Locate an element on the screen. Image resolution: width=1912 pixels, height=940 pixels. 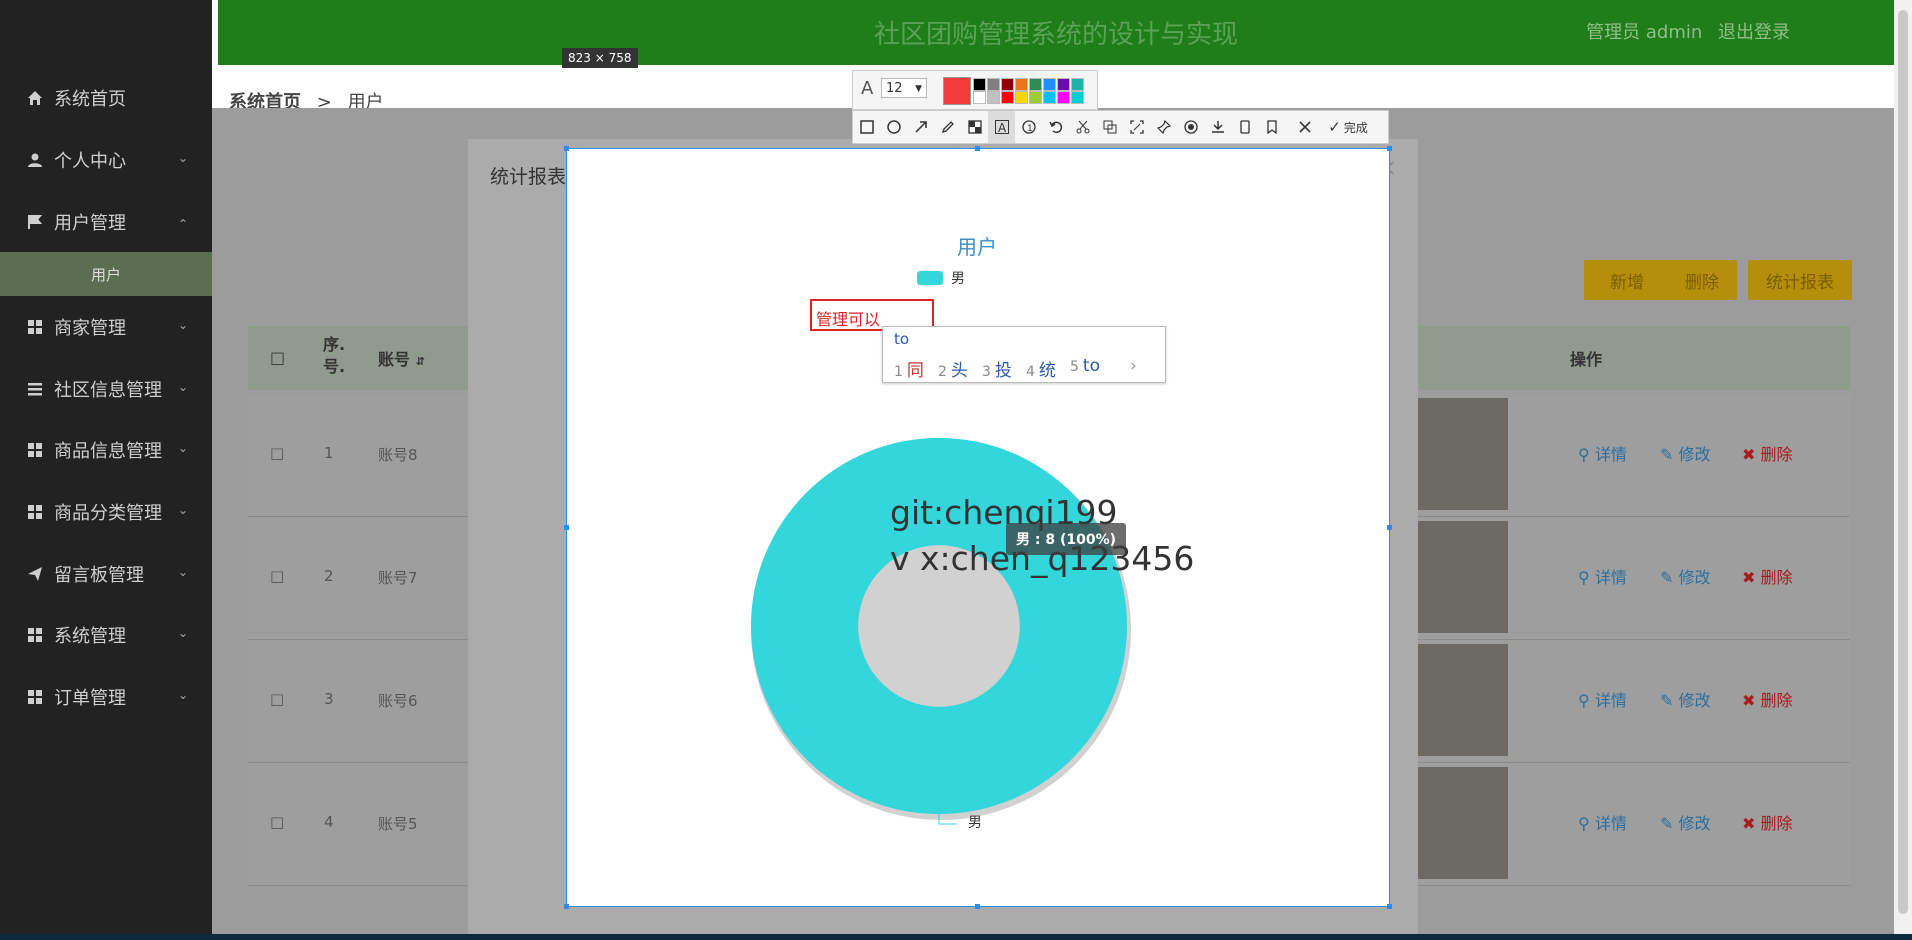
sidebar-item-label: 留言板管理 is located at coordinates (99, 575).